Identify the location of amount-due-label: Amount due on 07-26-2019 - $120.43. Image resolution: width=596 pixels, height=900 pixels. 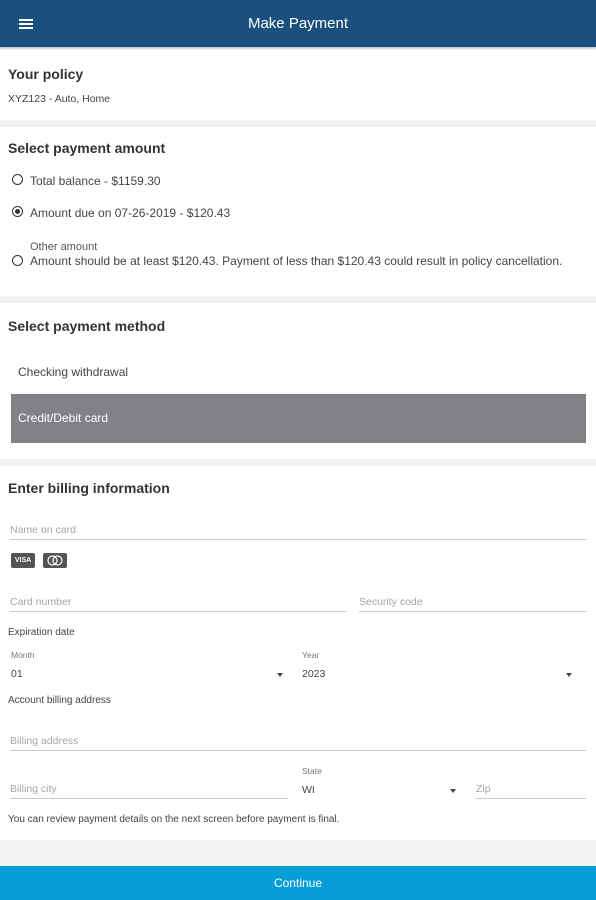
(130, 213).